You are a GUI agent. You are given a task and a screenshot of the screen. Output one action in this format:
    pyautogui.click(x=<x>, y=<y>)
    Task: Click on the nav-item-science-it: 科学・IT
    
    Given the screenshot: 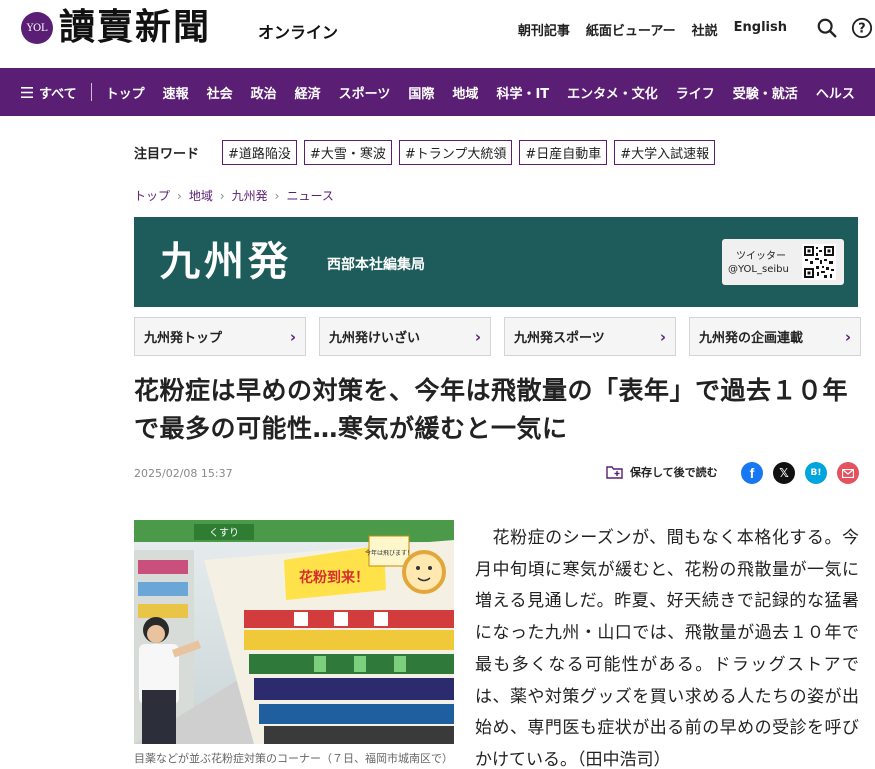 What is the action you would take?
    pyautogui.click(x=522, y=92)
    